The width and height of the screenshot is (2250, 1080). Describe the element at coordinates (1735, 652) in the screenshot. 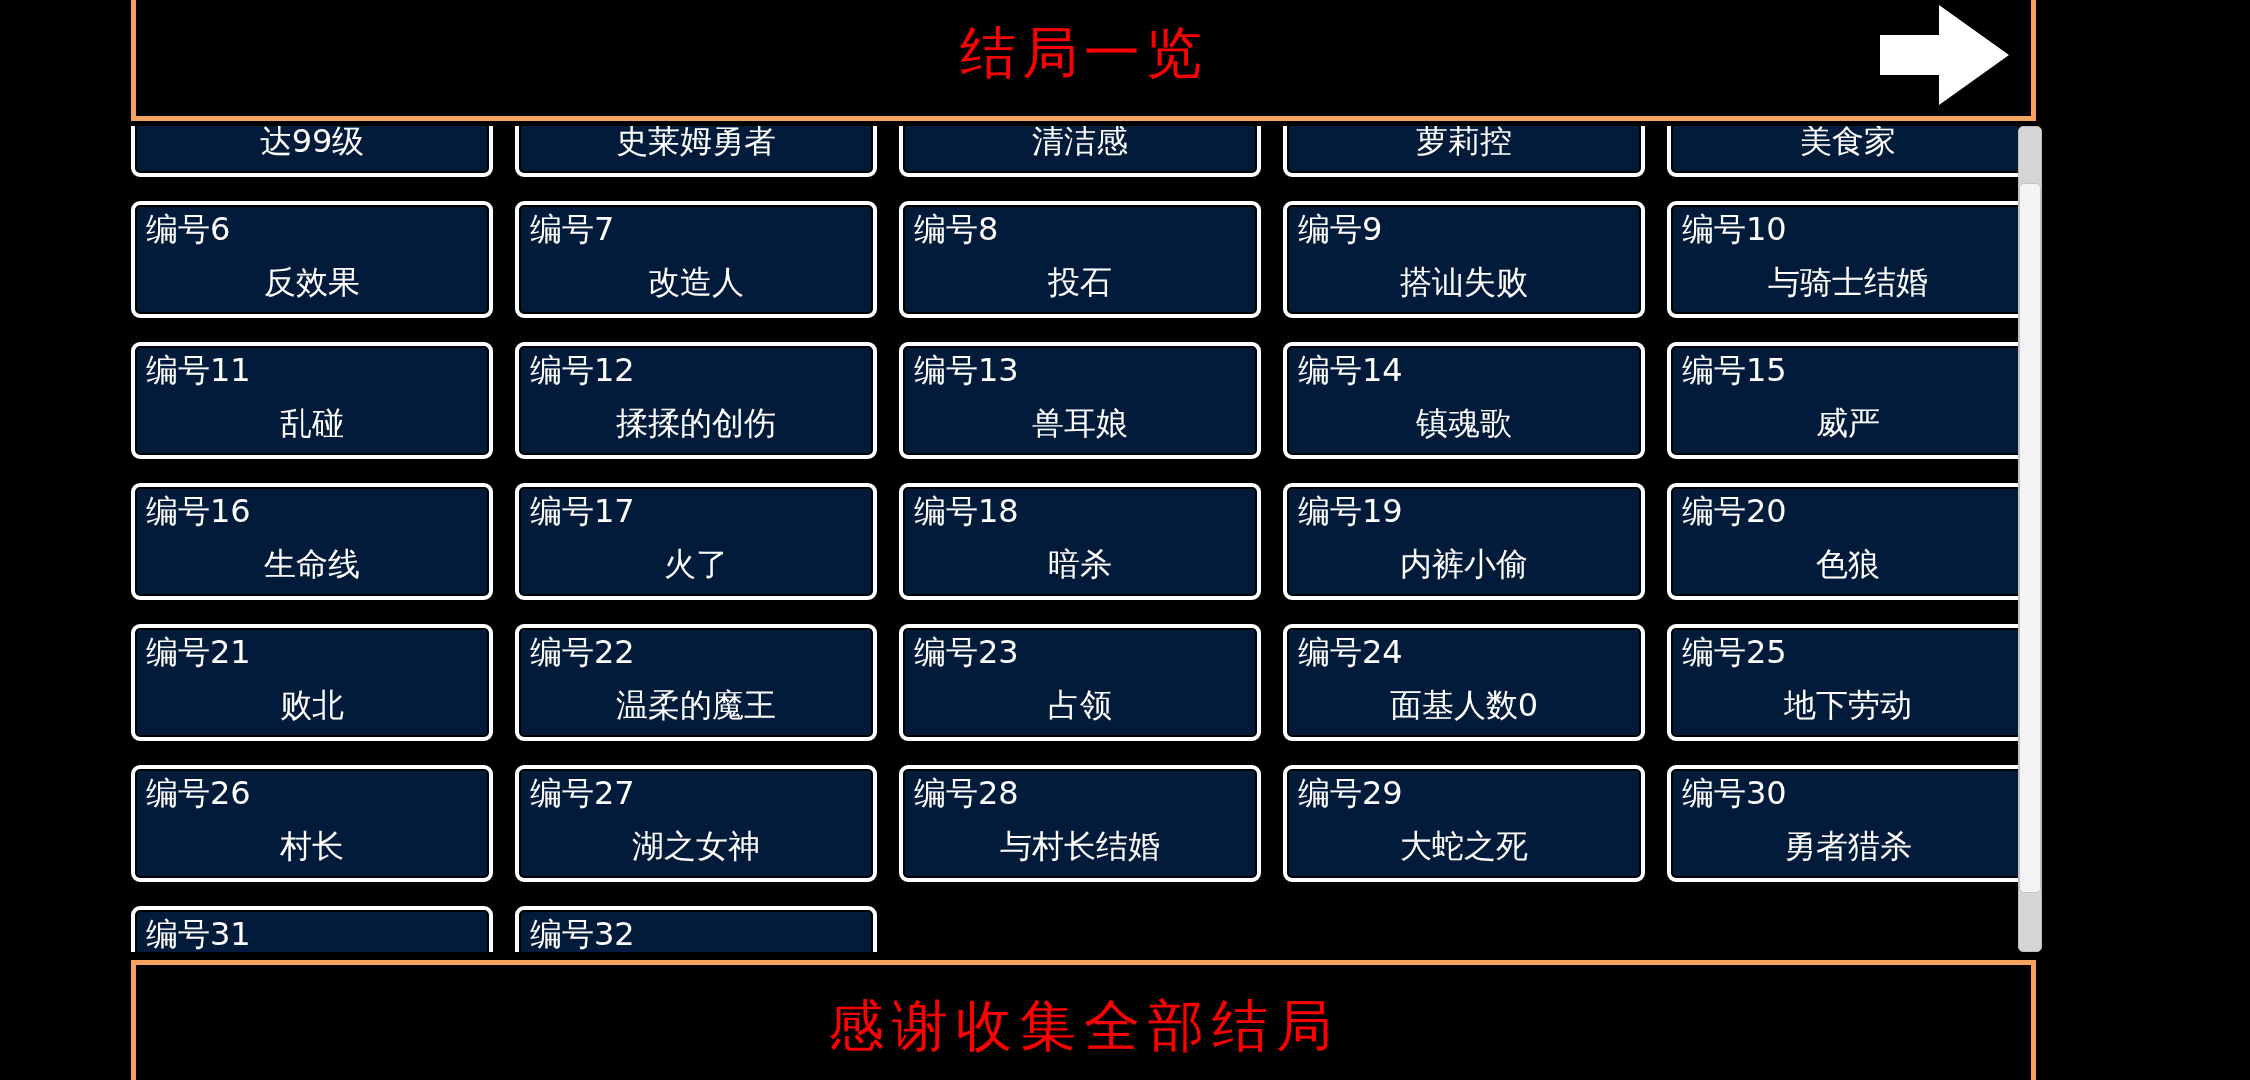

I see `ending-number: 编号25` at that location.